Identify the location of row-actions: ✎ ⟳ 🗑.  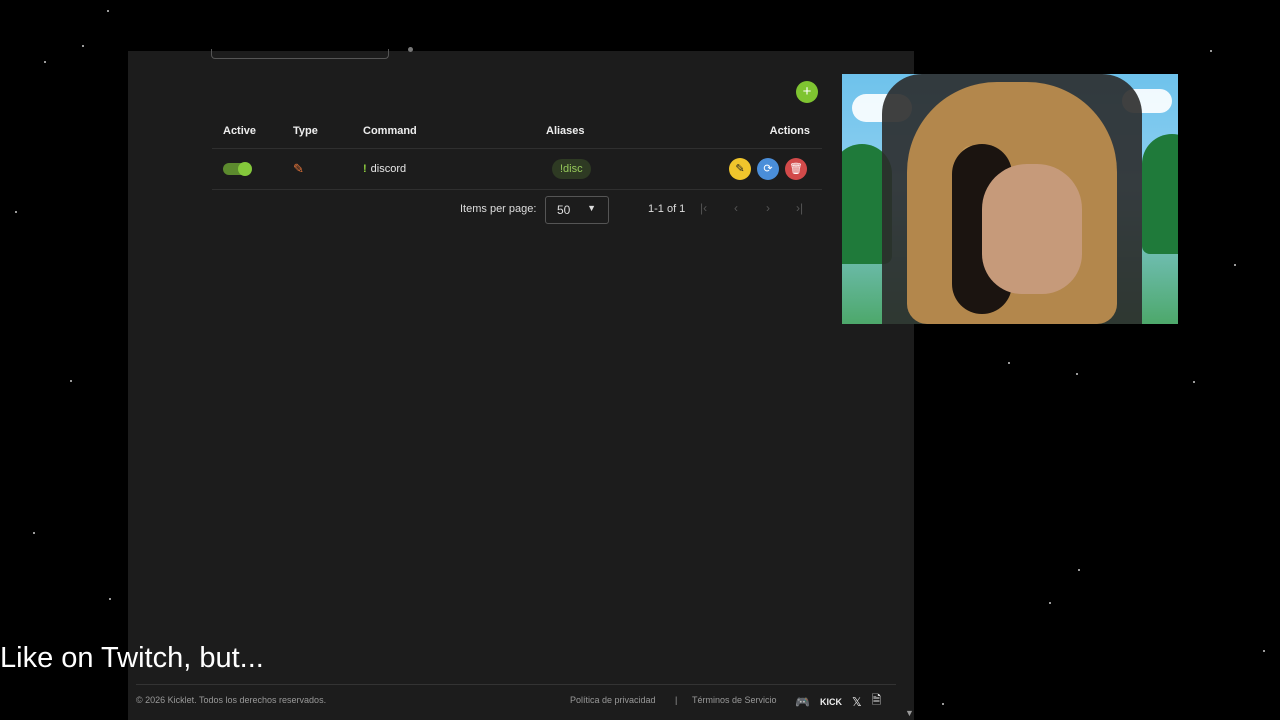
(768, 169).